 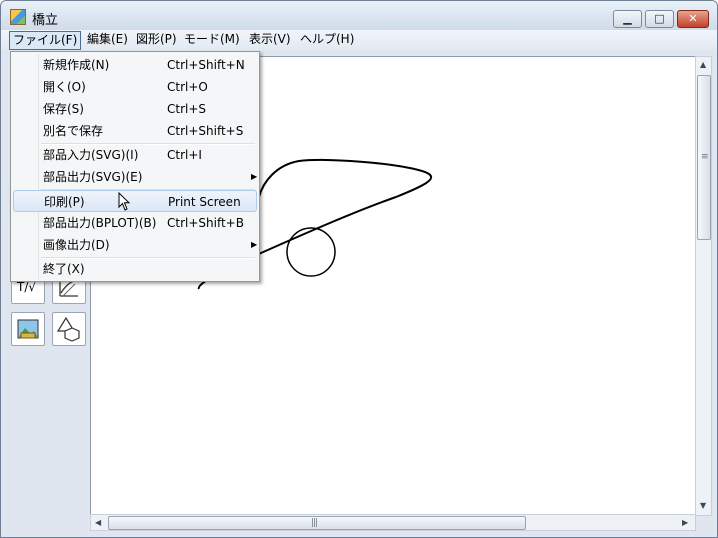 I want to click on menu-bar: ファイル(F) 編集(E) 図形(P) モード(M) 表示(V) ヘルプ(H), so click(x=359, y=40).